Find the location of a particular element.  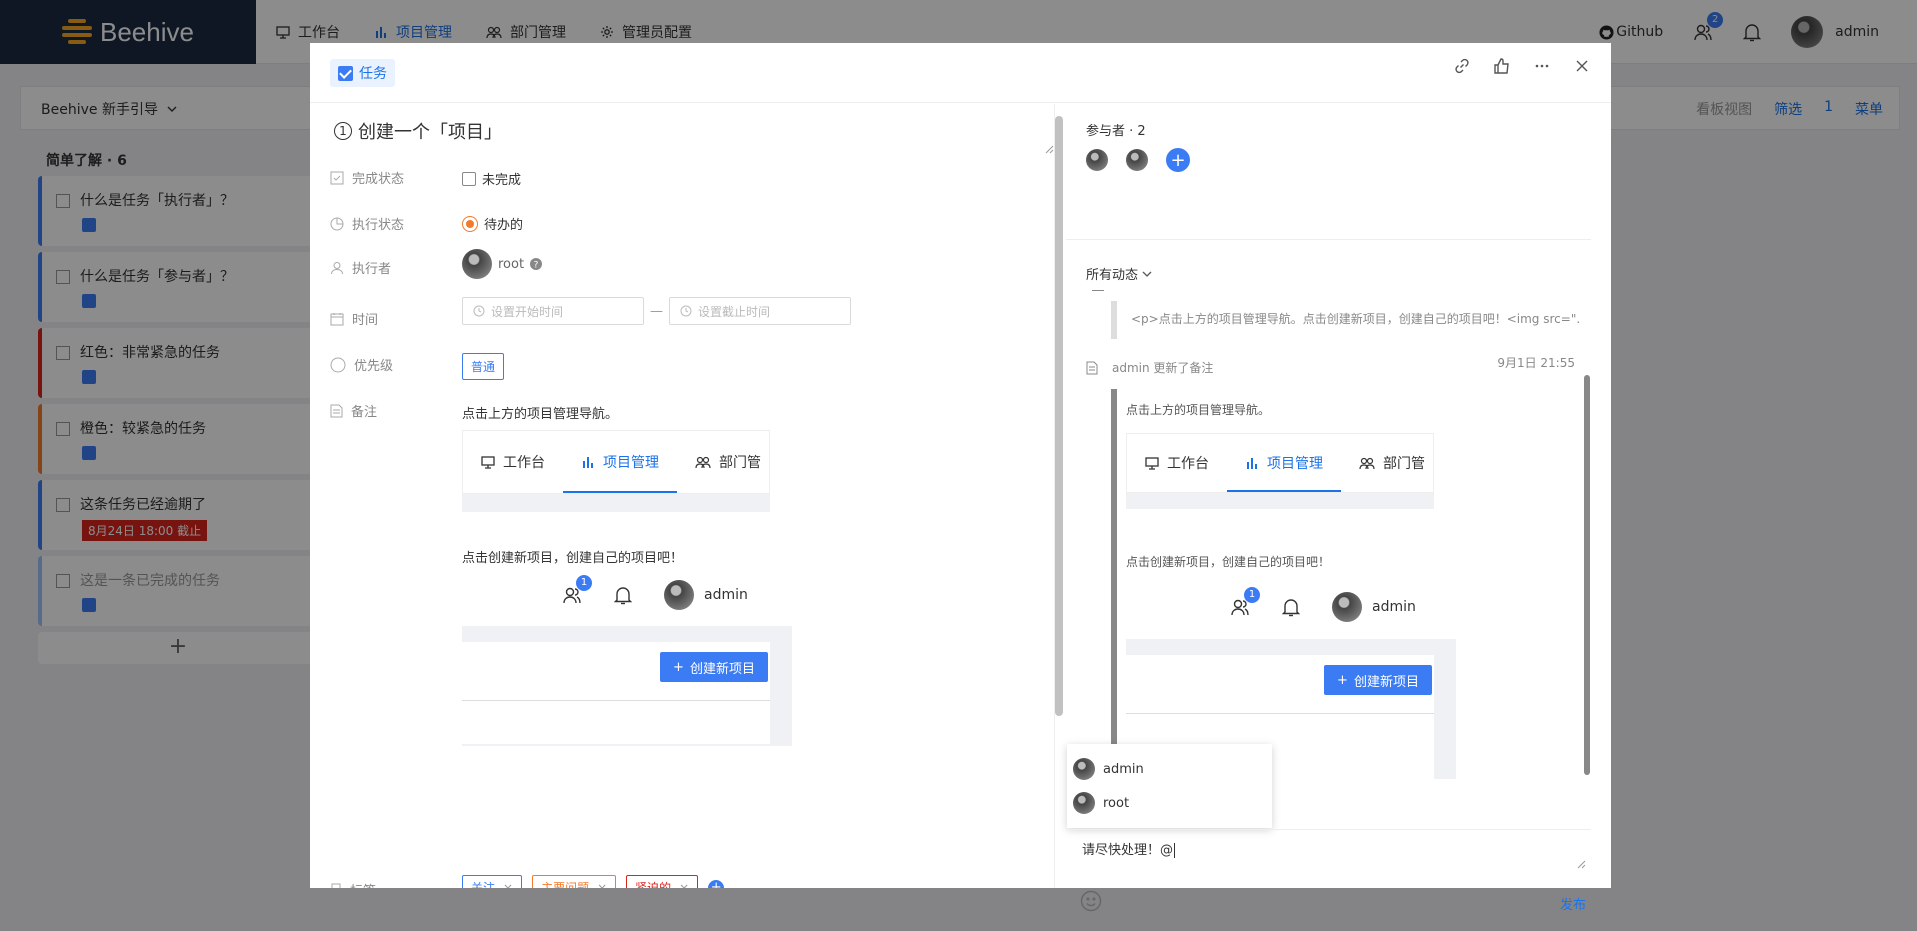

tag-label: 主要问题 is located at coordinates (565, 884).